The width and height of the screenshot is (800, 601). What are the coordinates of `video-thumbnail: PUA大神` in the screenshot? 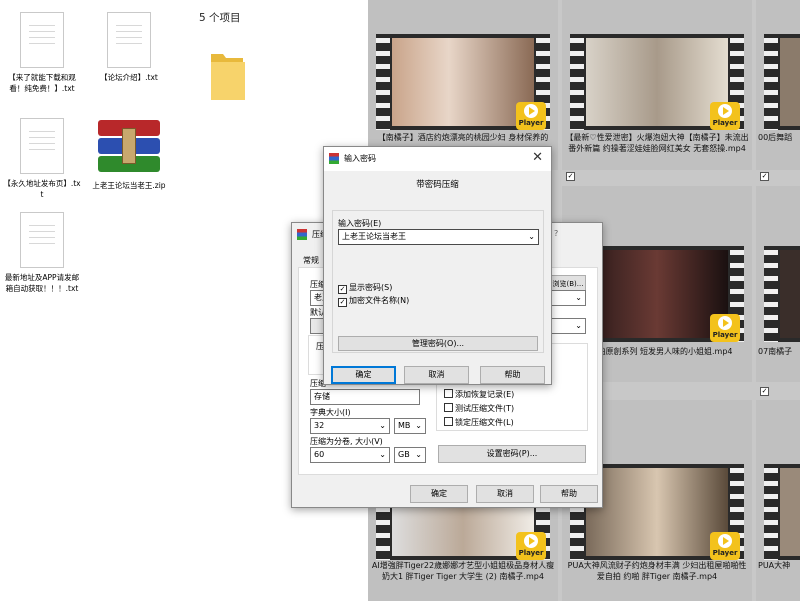 It's located at (778, 500).